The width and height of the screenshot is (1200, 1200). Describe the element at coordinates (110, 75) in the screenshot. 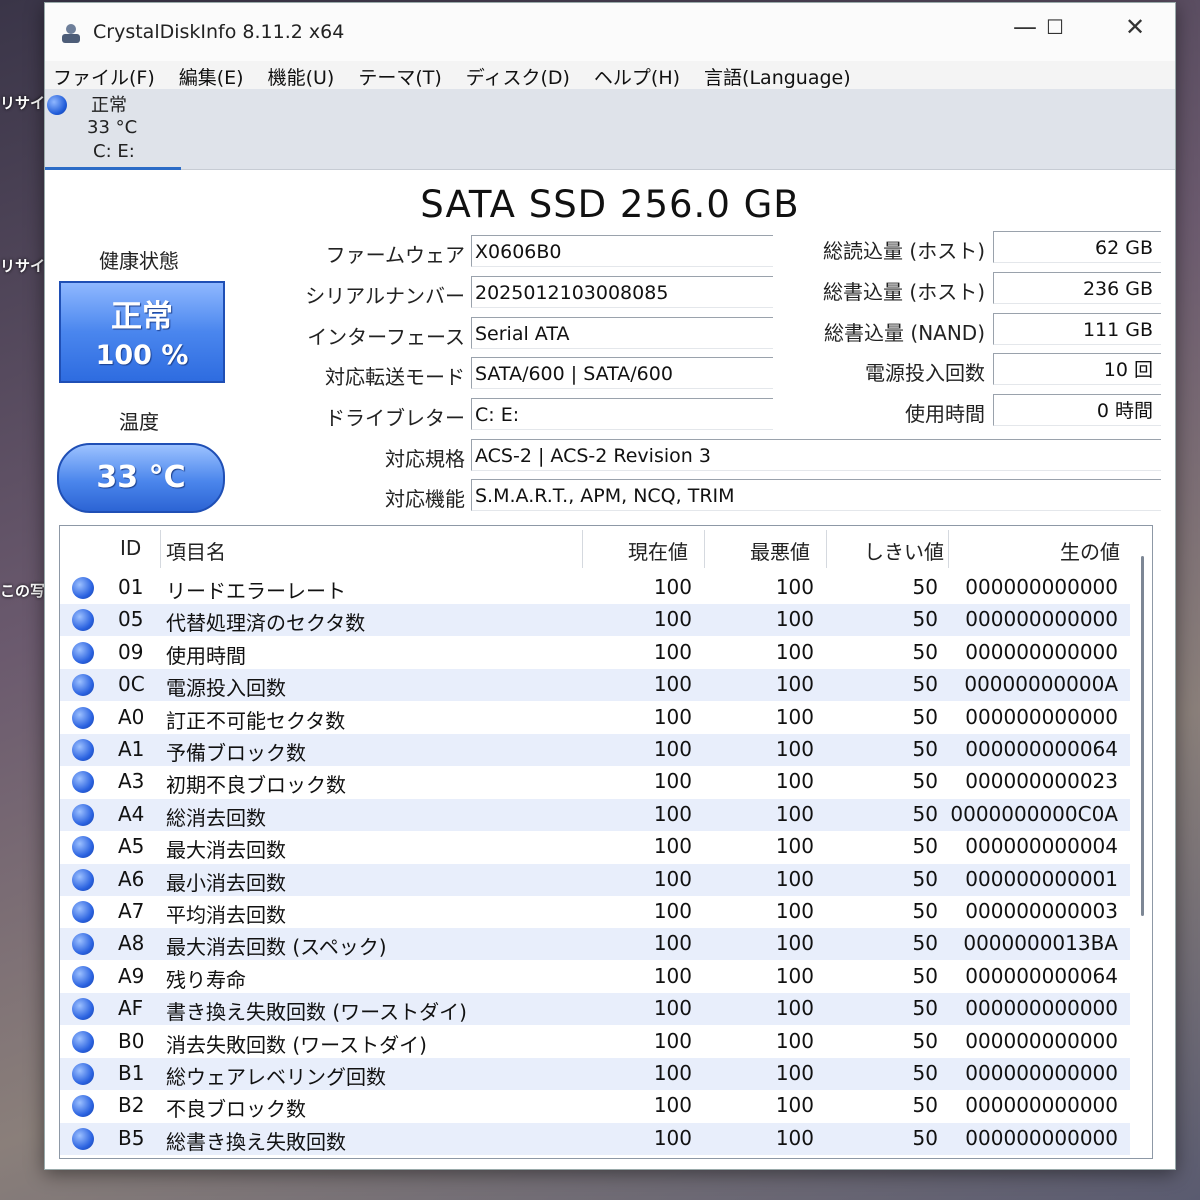

I see `menu-item: ファイル(F)` at that location.